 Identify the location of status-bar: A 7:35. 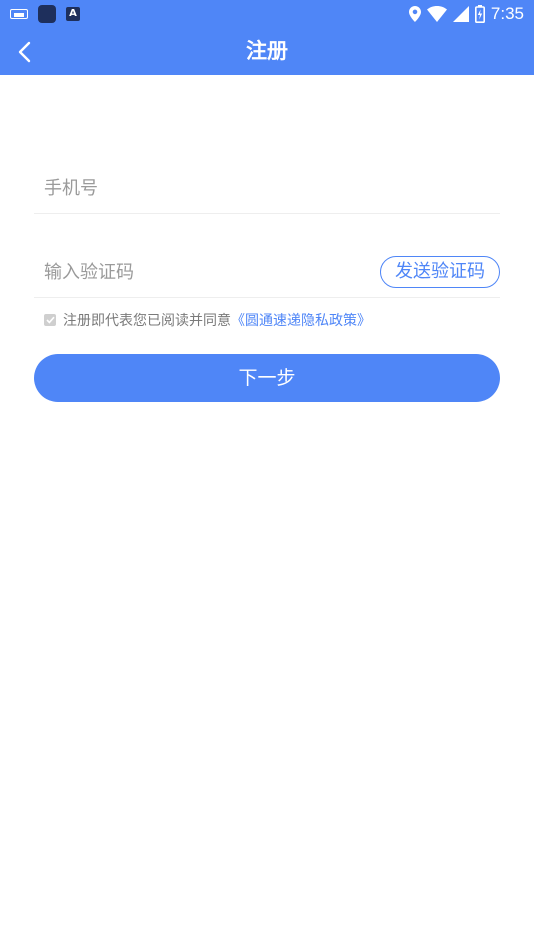
(267, 14).